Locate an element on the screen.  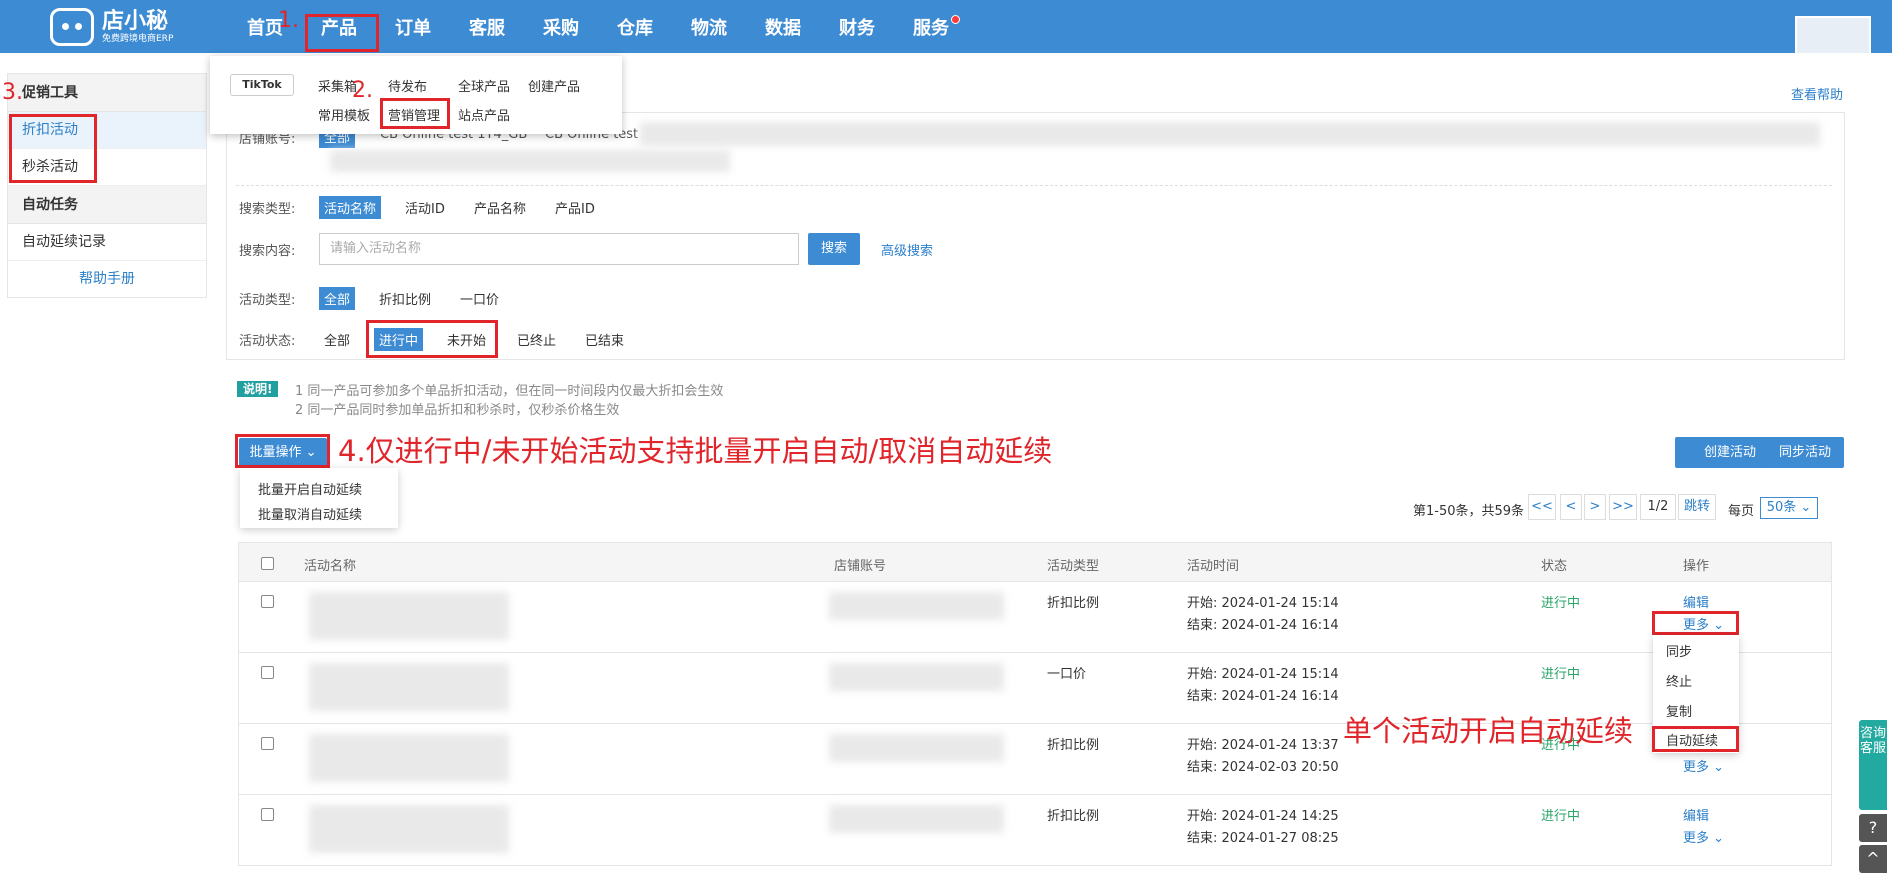
batch-operation-button: 批量操作 ⌄ is located at coordinates (283, 453).